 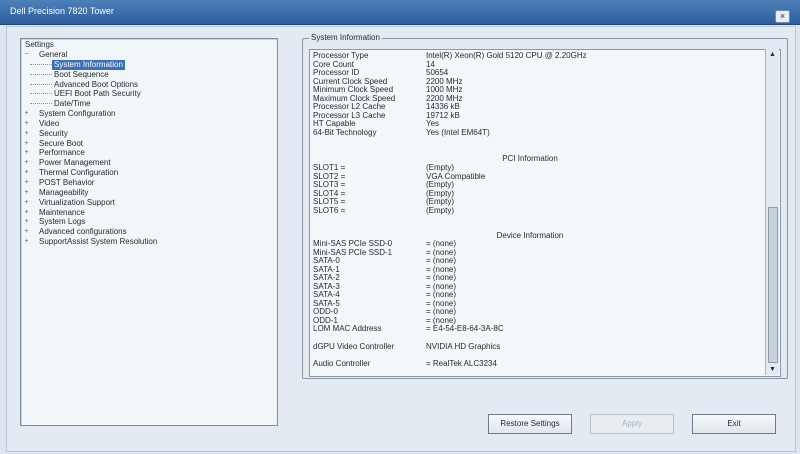 What do you see at coordinates (149, 183) in the screenshot?
I see `tree-node: + POST Behavior` at bounding box center [149, 183].